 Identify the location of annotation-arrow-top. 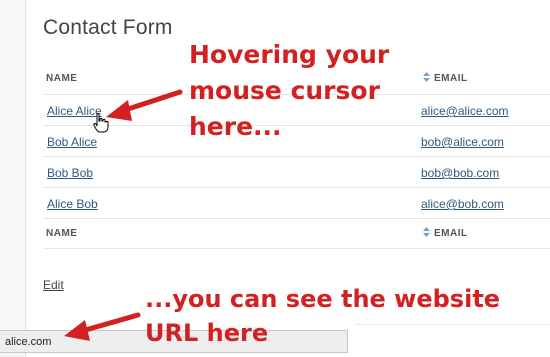
(144, 105).